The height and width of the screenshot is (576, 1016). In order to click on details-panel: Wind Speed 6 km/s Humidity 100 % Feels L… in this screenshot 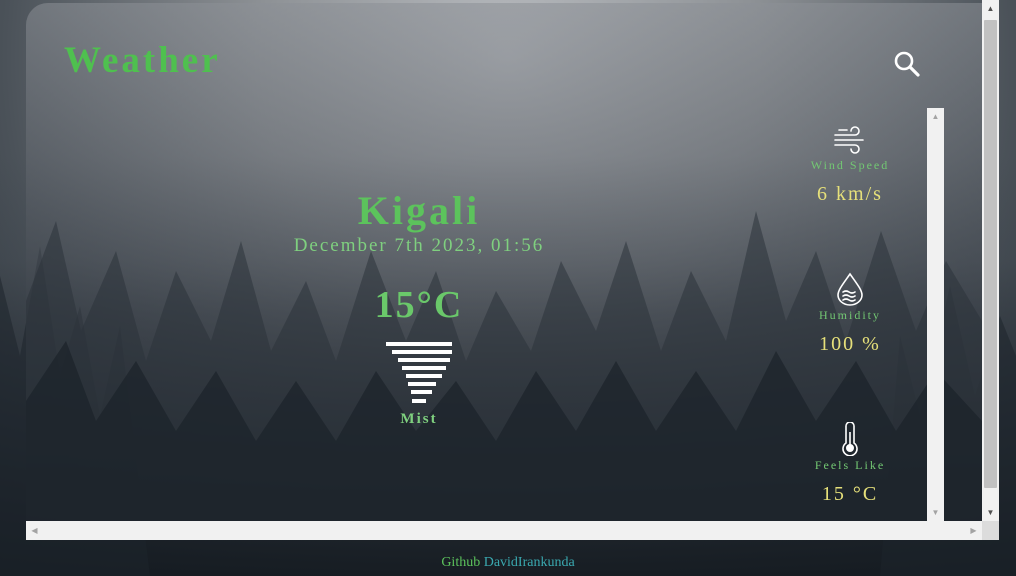, I will do `click(848, 314)`.